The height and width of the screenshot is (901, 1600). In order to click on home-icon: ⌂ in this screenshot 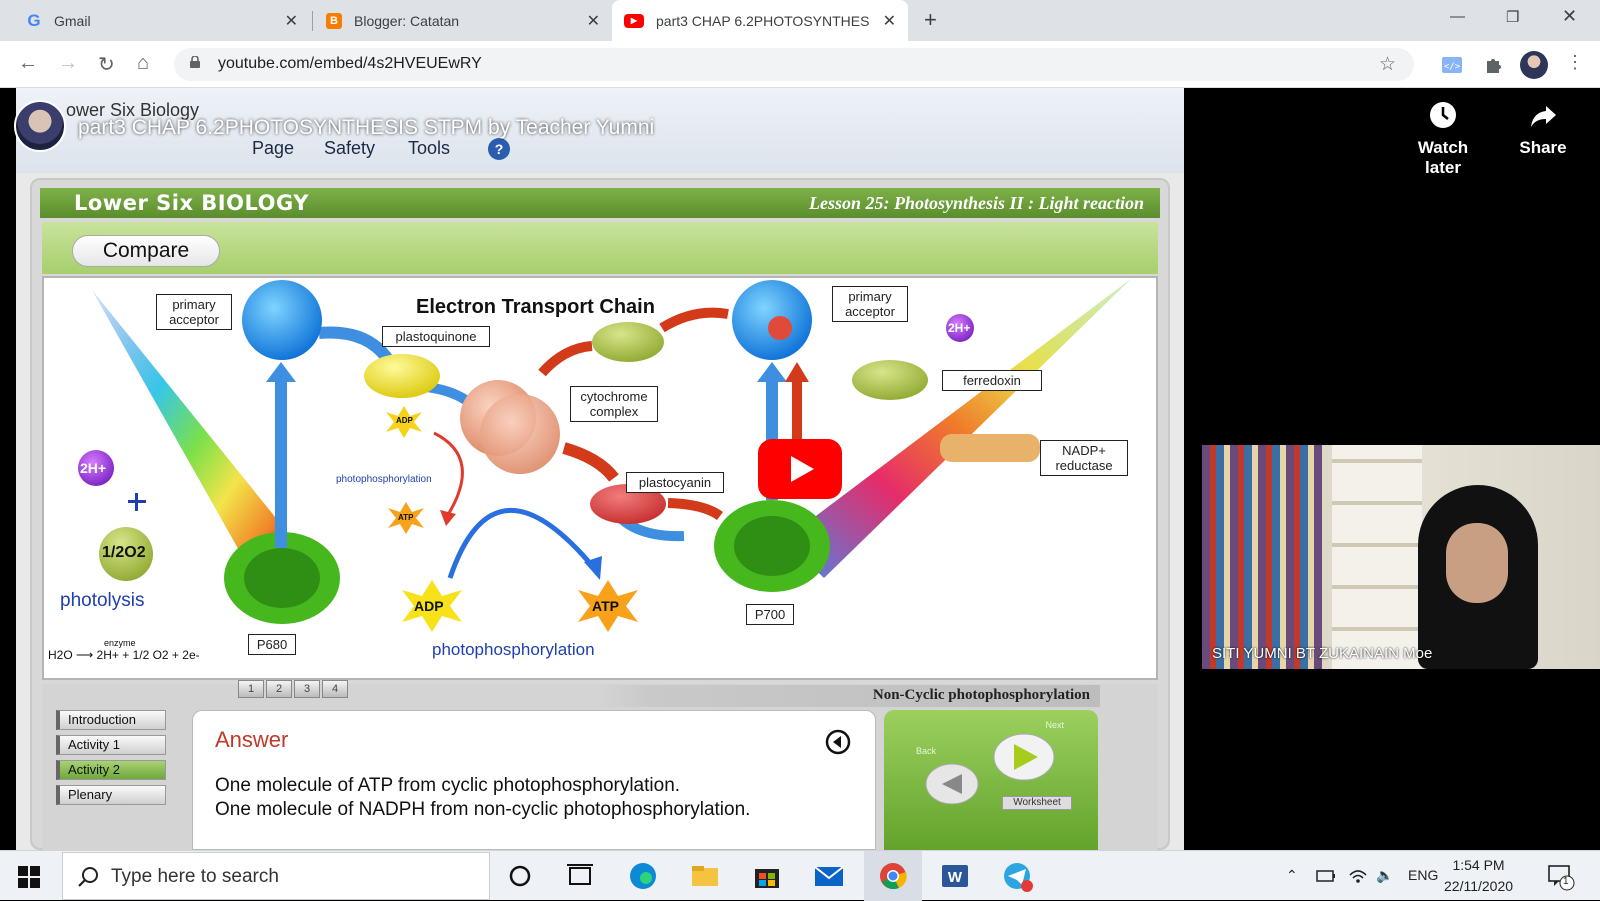, I will do `click(143, 63)`.